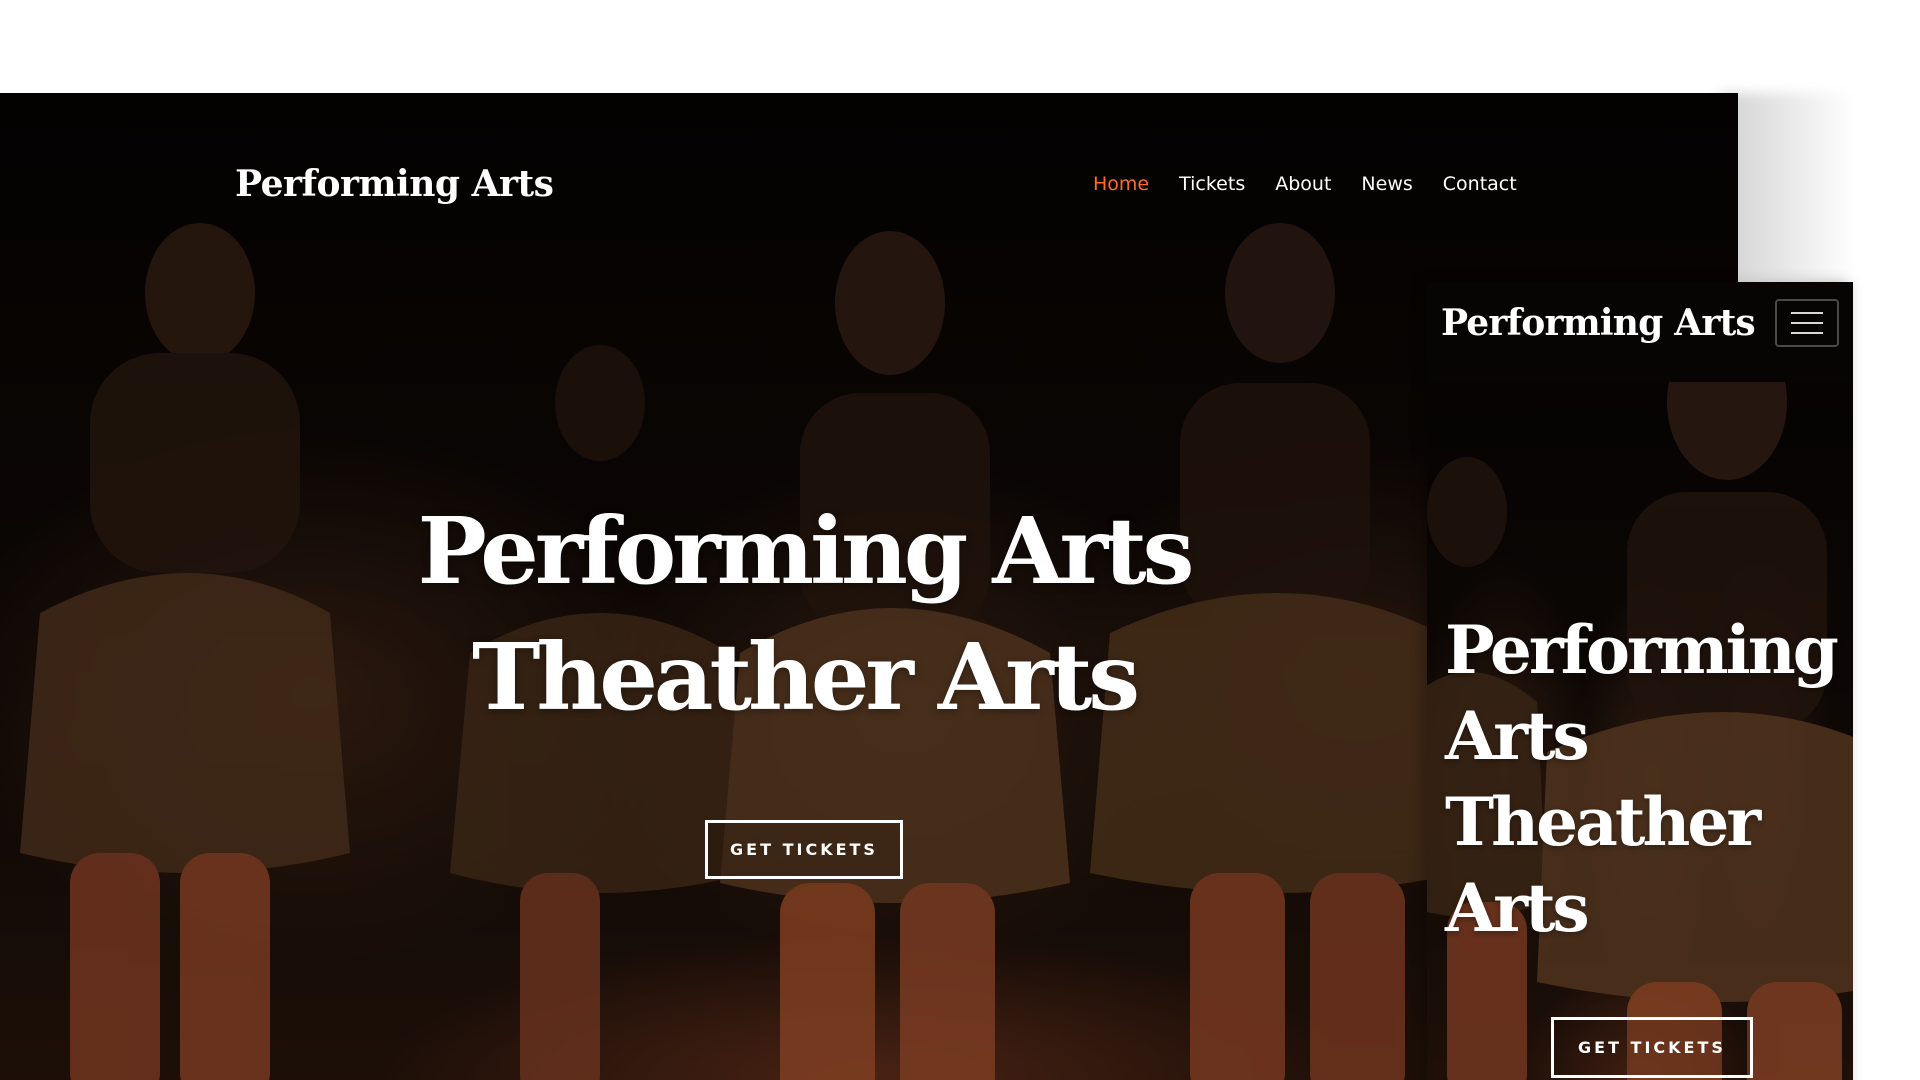 The width and height of the screenshot is (1920, 1080). I want to click on mobile-hero-title: Performing Arts Theather Arts, so click(1642, 779).